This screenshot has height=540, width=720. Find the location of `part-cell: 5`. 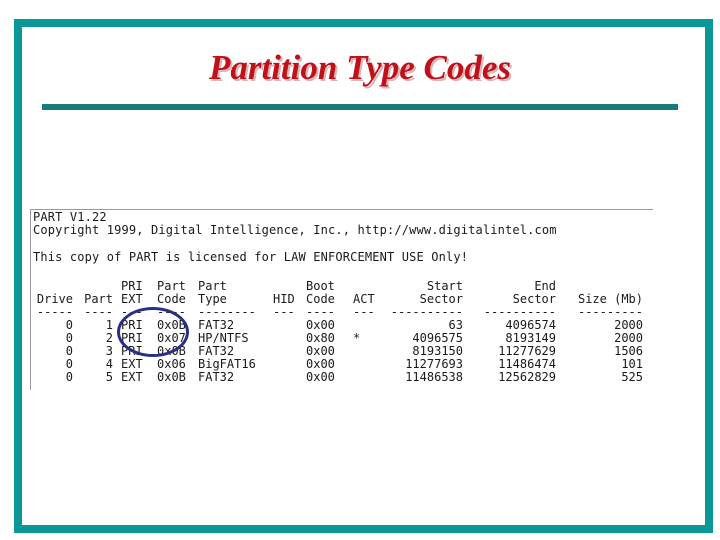

part-cell: 5 is located at coordinates (109, 377).